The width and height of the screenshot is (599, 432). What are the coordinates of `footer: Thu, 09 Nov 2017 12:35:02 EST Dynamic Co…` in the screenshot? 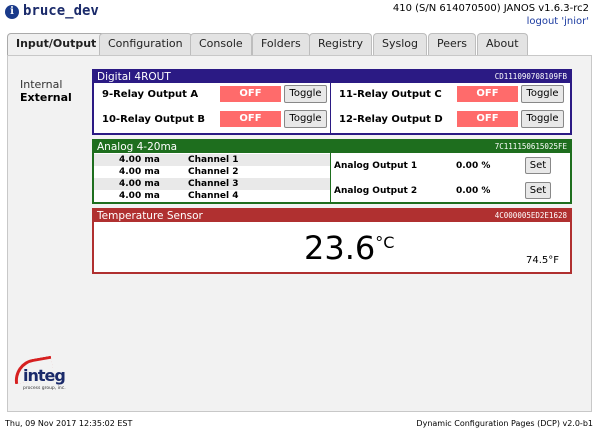 It's located at (299, 423).